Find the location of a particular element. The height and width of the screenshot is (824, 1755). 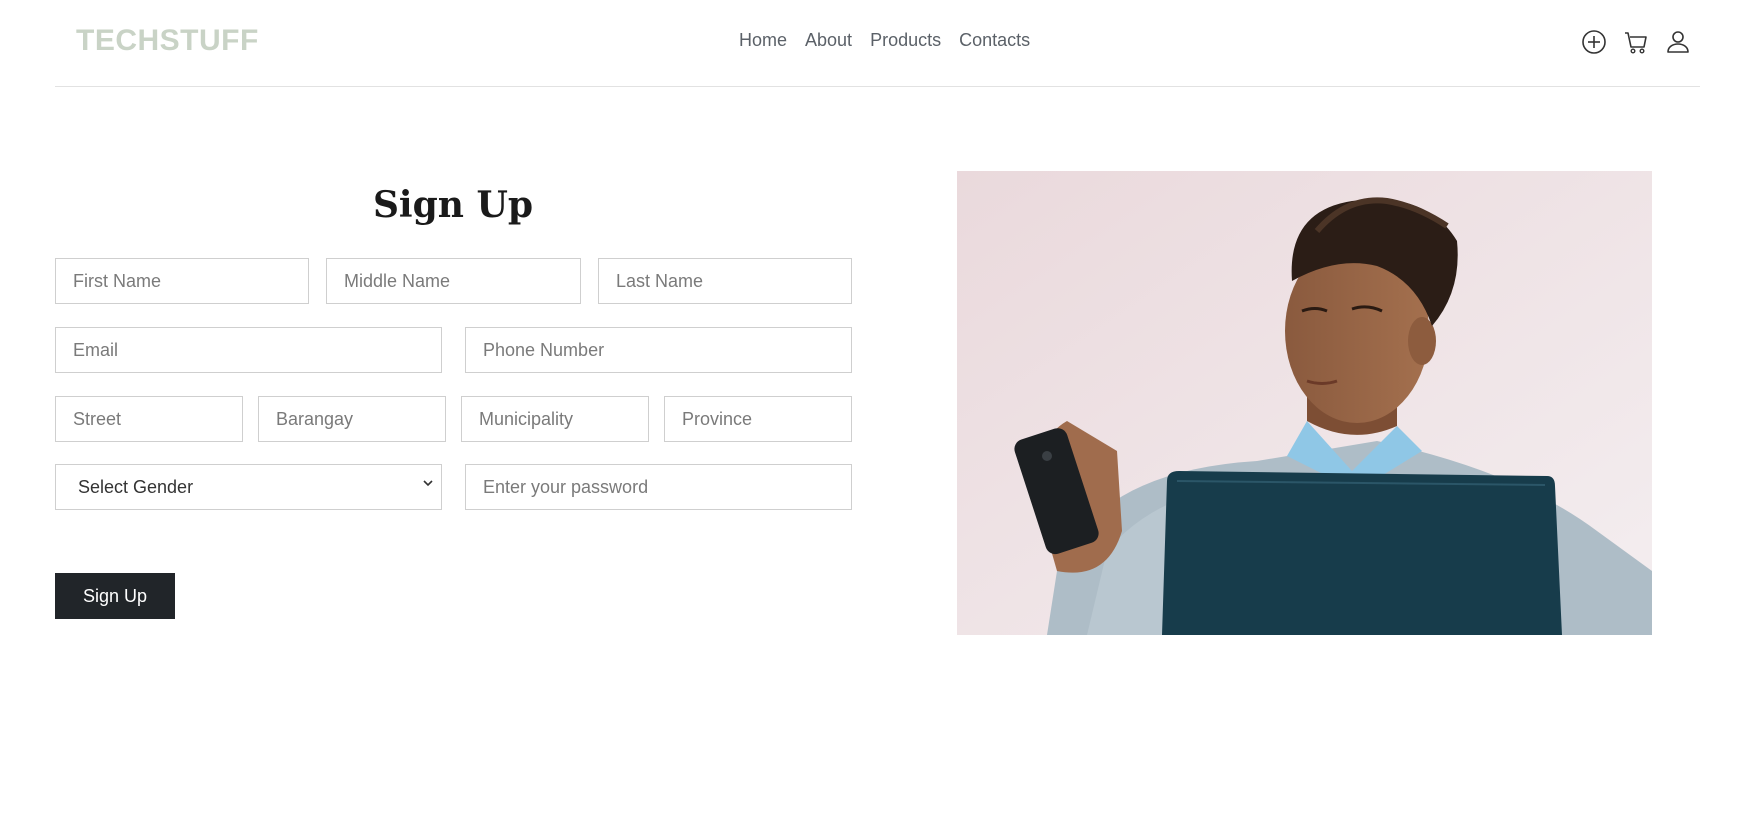

first-name-input is located at coordinates (182, 281).